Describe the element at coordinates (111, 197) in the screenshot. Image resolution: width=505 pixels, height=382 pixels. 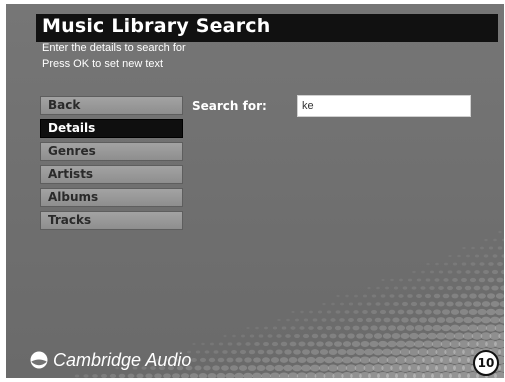
I see `menu-item-albums: Albums` at that location.